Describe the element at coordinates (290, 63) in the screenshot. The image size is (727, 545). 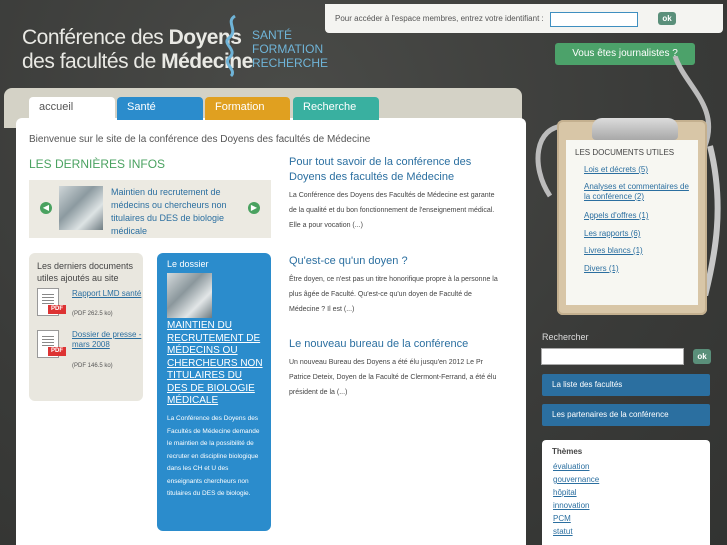
I see `logo-tag-recherche: RECHERCHE` at that location.